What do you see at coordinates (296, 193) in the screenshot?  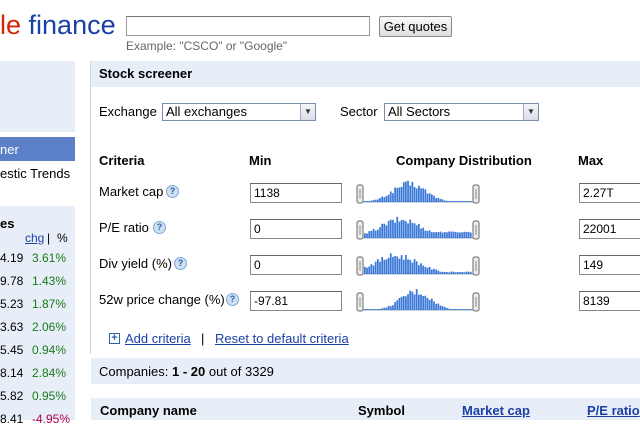 I see `min-input: 1138` at bounding box center [296, 193].